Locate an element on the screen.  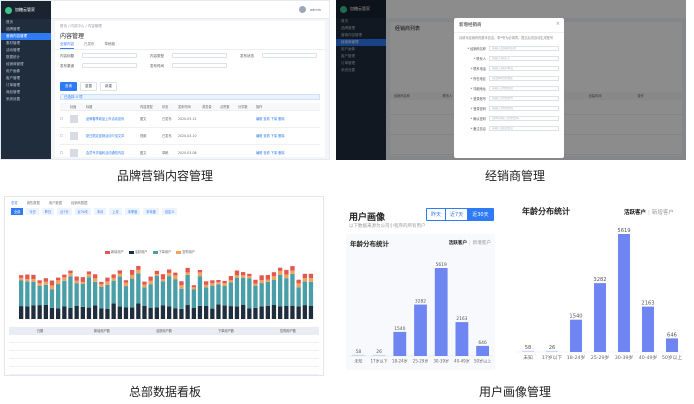
action-button: 新建 is located at coordinates (108, 86).